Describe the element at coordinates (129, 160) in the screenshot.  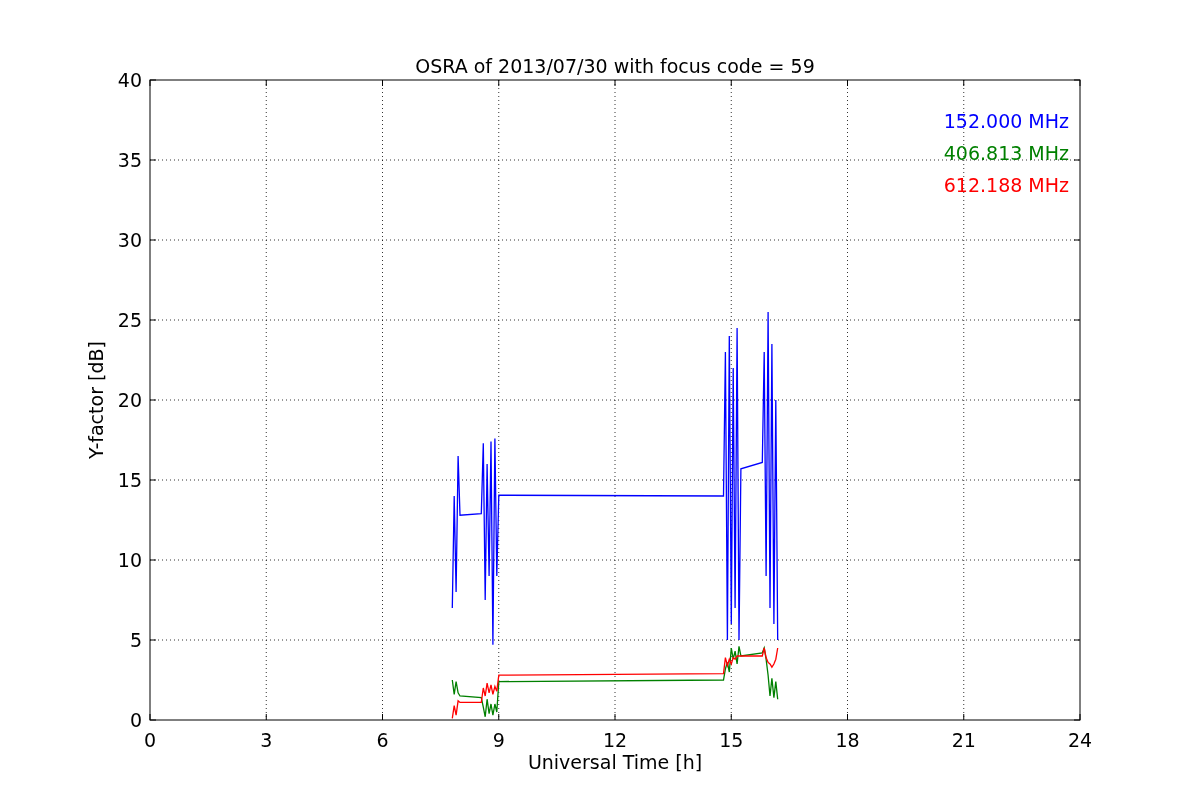
I see `y-tick-label: 35` at that location.